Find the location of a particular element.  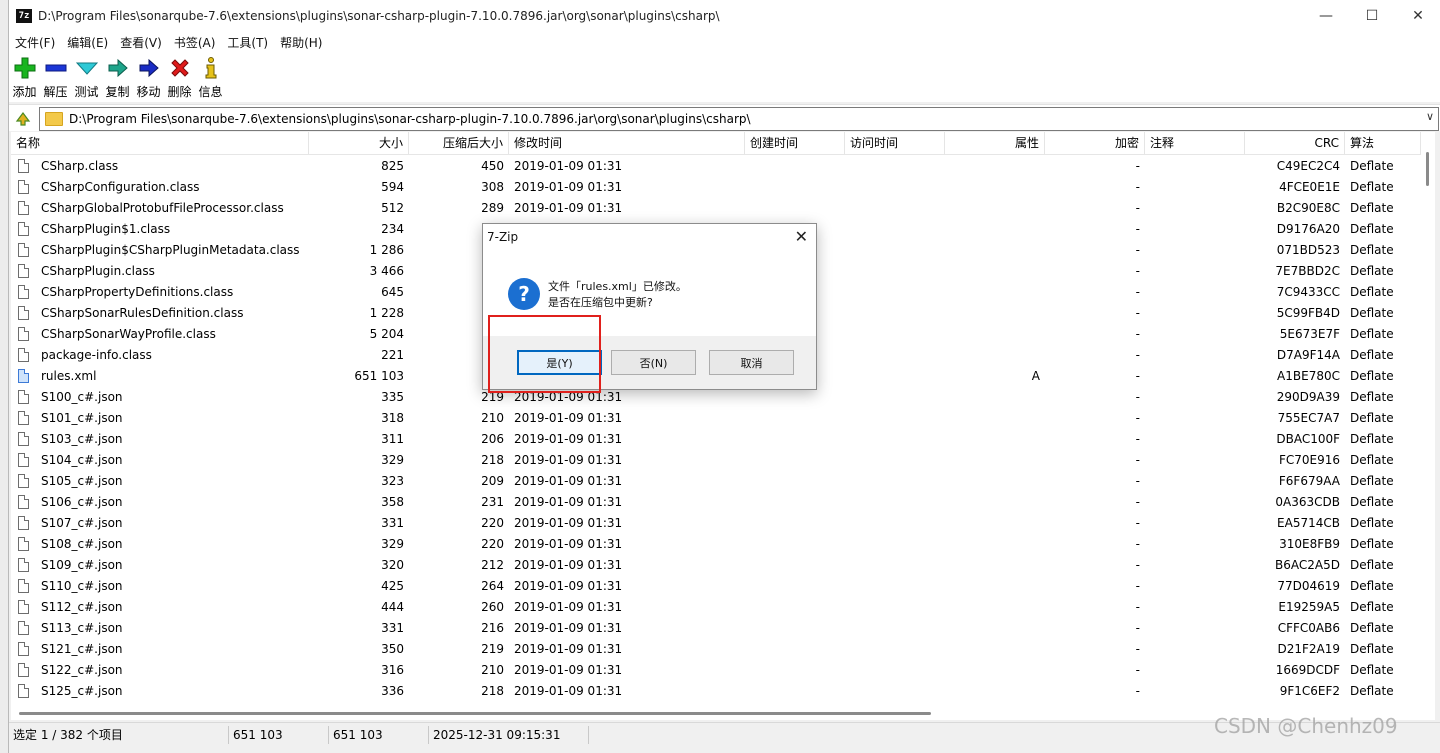

maximize-button: ☐ is located at coordinates (1372, 16).